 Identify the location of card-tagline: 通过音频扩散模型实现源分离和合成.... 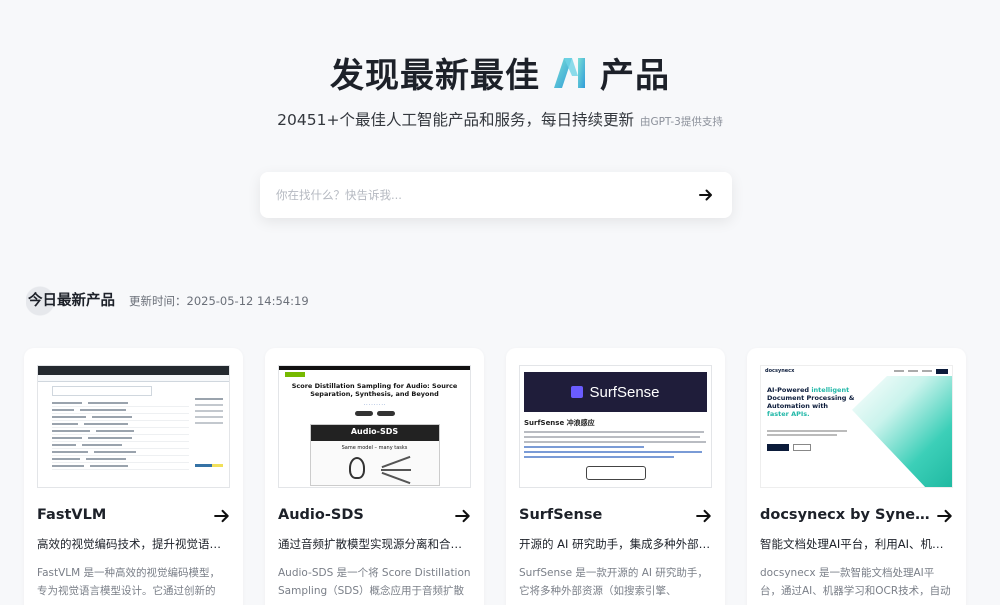
(374, 544).